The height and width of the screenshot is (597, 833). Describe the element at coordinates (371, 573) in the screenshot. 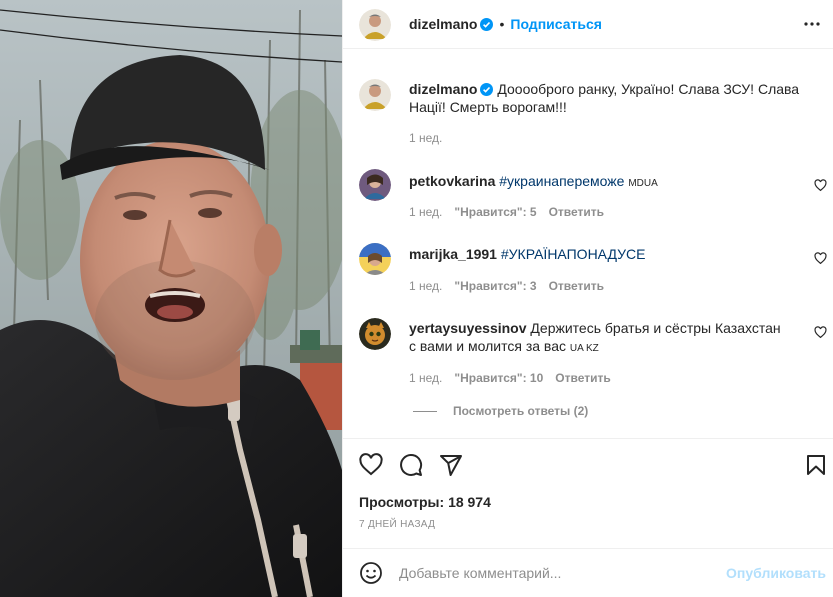

I see `emoji-icon` at that location.